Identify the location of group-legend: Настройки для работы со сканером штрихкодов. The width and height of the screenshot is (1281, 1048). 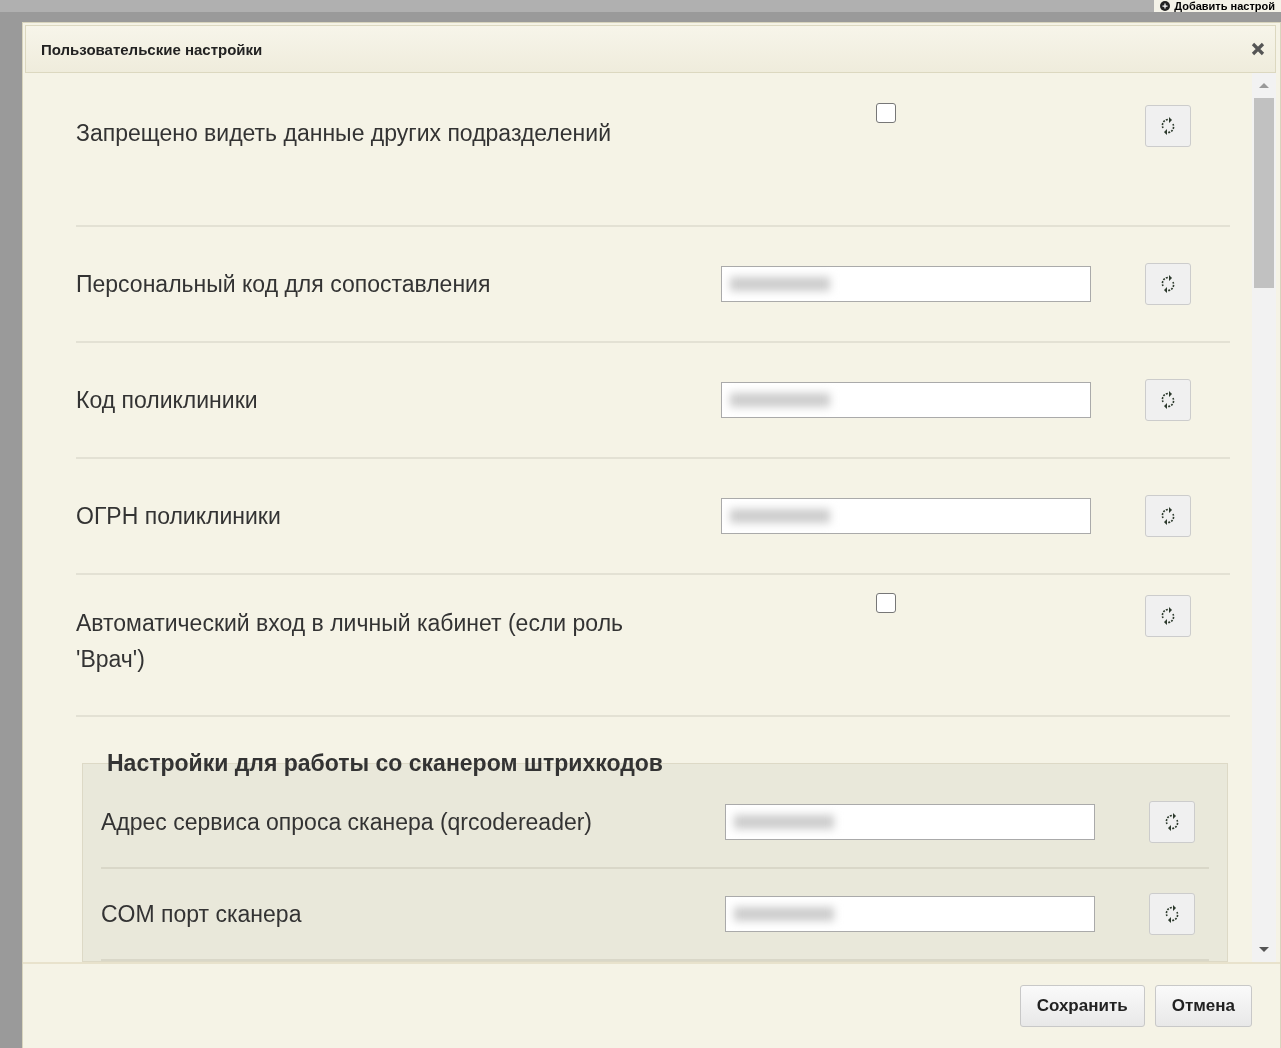
(655, 763).